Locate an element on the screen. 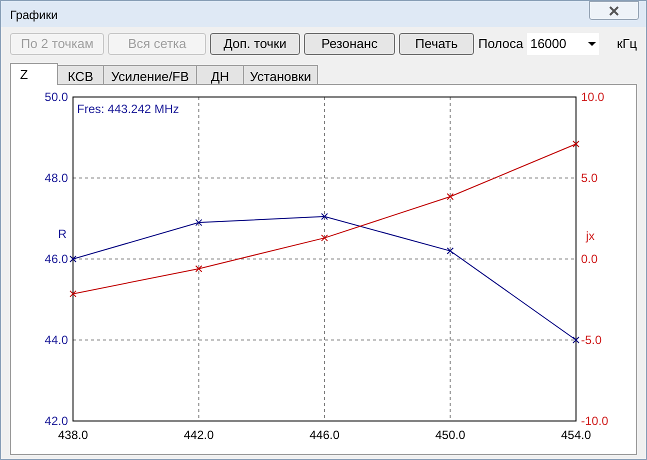  y-tick-label: 50.0 is located at coordinates (56, 97).